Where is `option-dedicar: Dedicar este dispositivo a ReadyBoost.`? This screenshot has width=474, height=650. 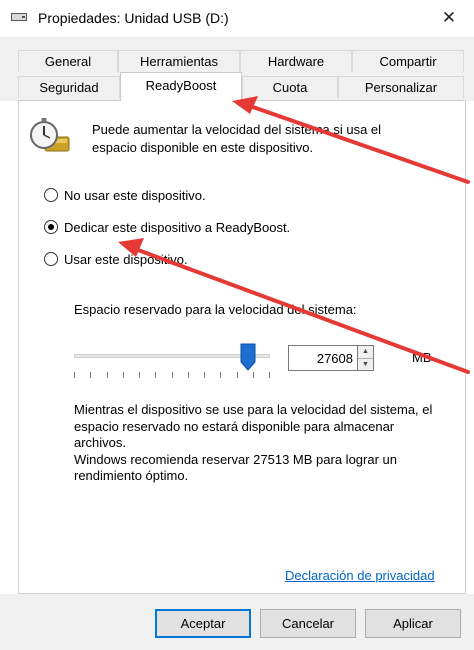
option-dedicar: Dedicar este dispositivo a ReadyBoost. is located at coordinates (167, 227).